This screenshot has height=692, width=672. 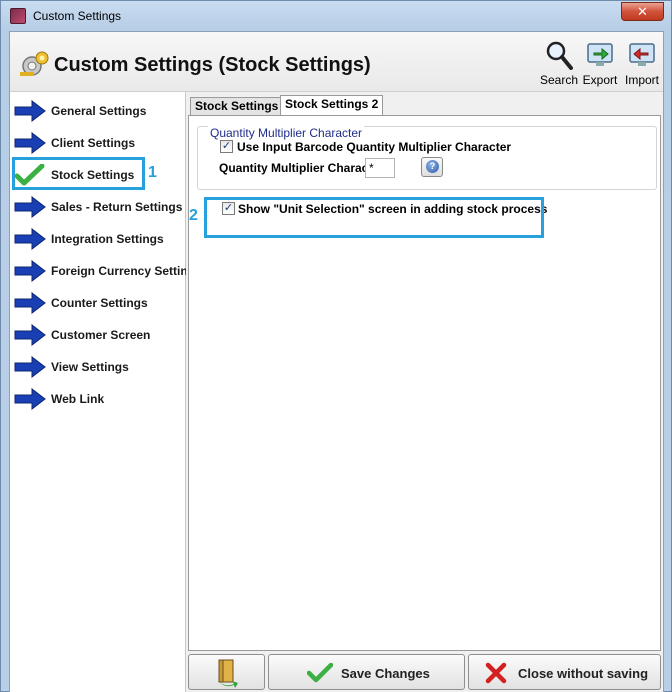 What do you see at coordinates (332, 105) in the screenshot?
I see `tab-stock-settings-2: Stock Settings 2` at bounding box center [332, 105].